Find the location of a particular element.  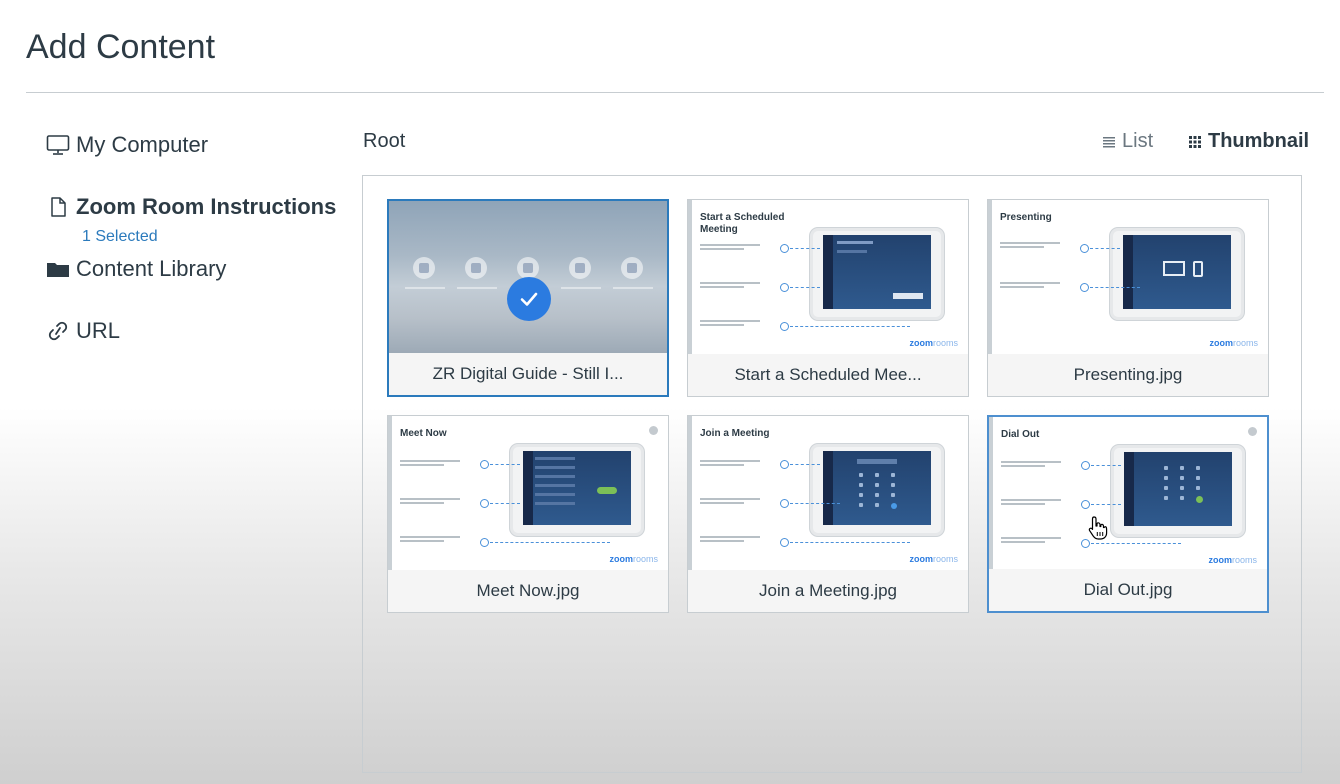

thumbnail-image: Start a Scheduled Meeting zoomrooms is located at coordinates (828, 278).